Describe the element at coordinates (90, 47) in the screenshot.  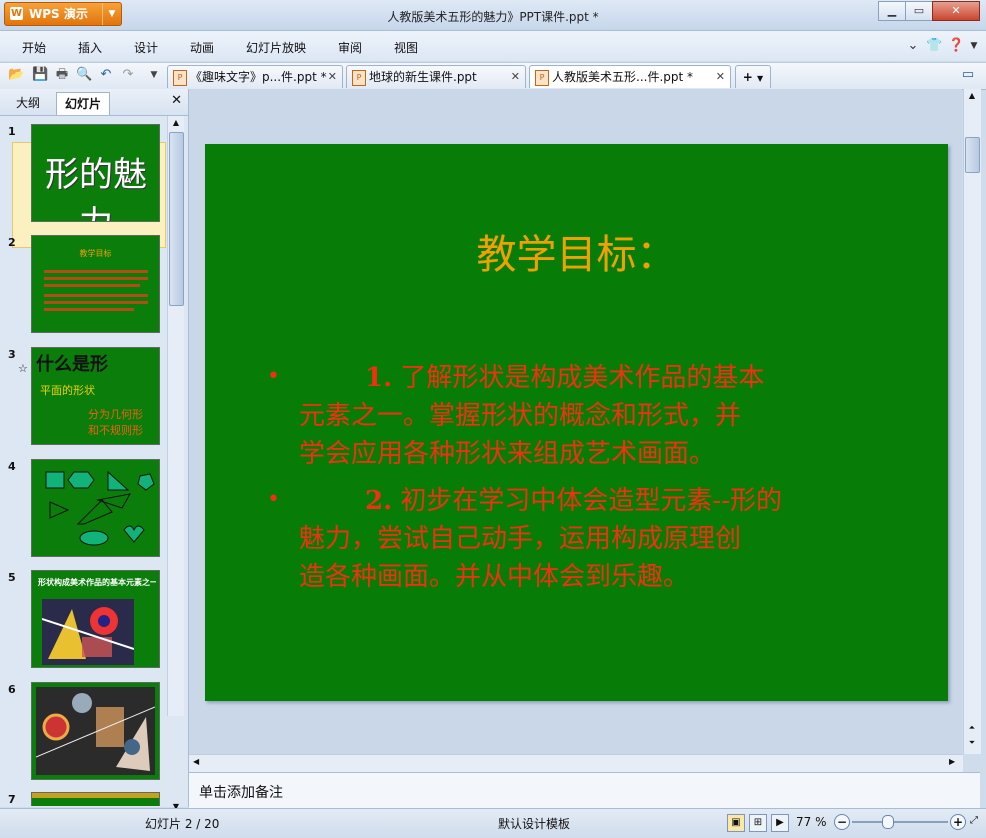
I see `menu-insert: 插入` at that location.